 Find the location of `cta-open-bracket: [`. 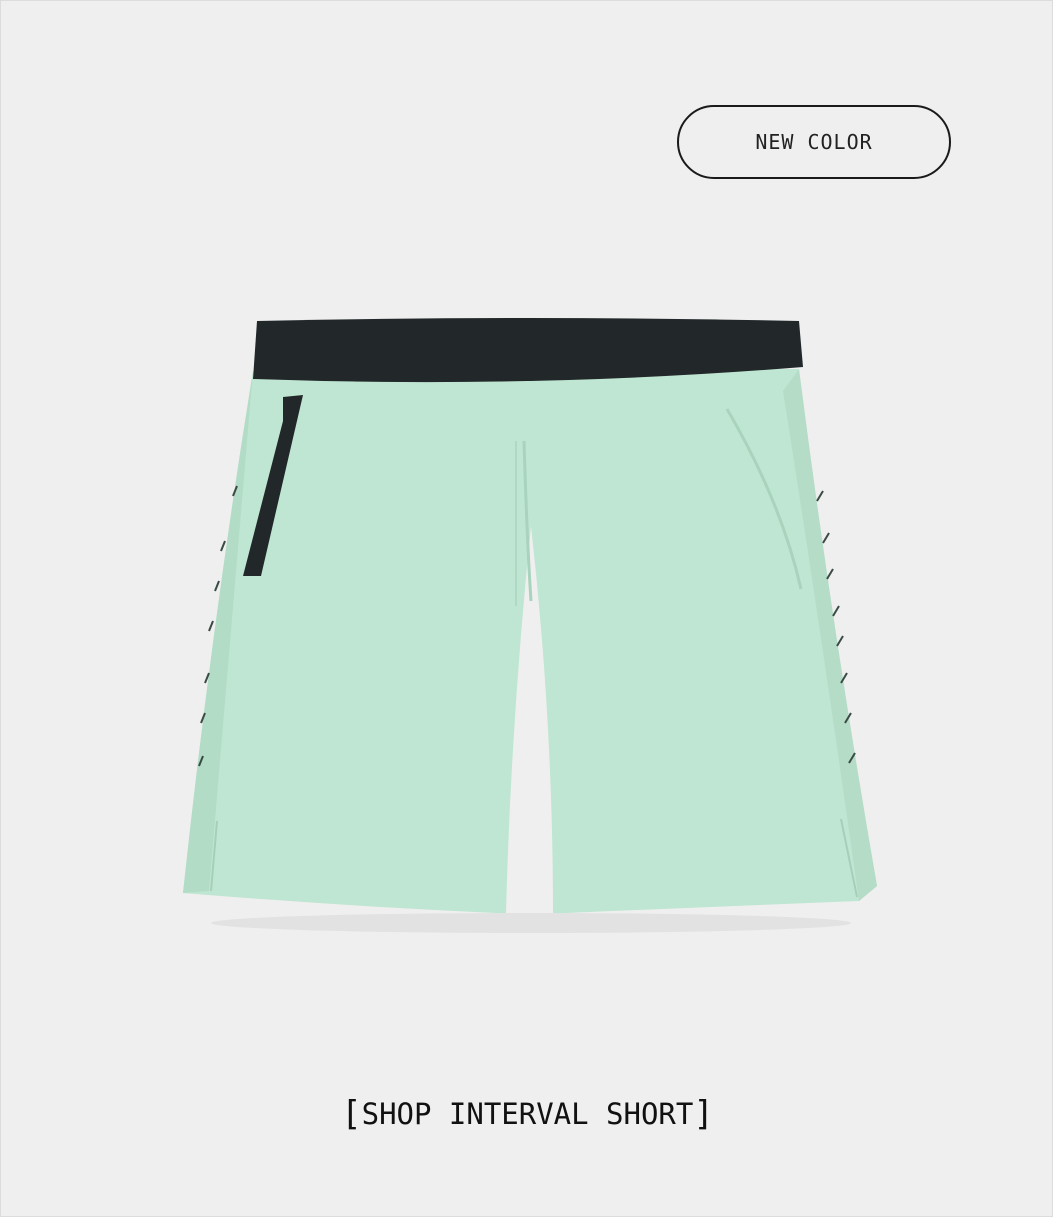

cta-open-bracket: [ is located at coordinates (351, 1114).